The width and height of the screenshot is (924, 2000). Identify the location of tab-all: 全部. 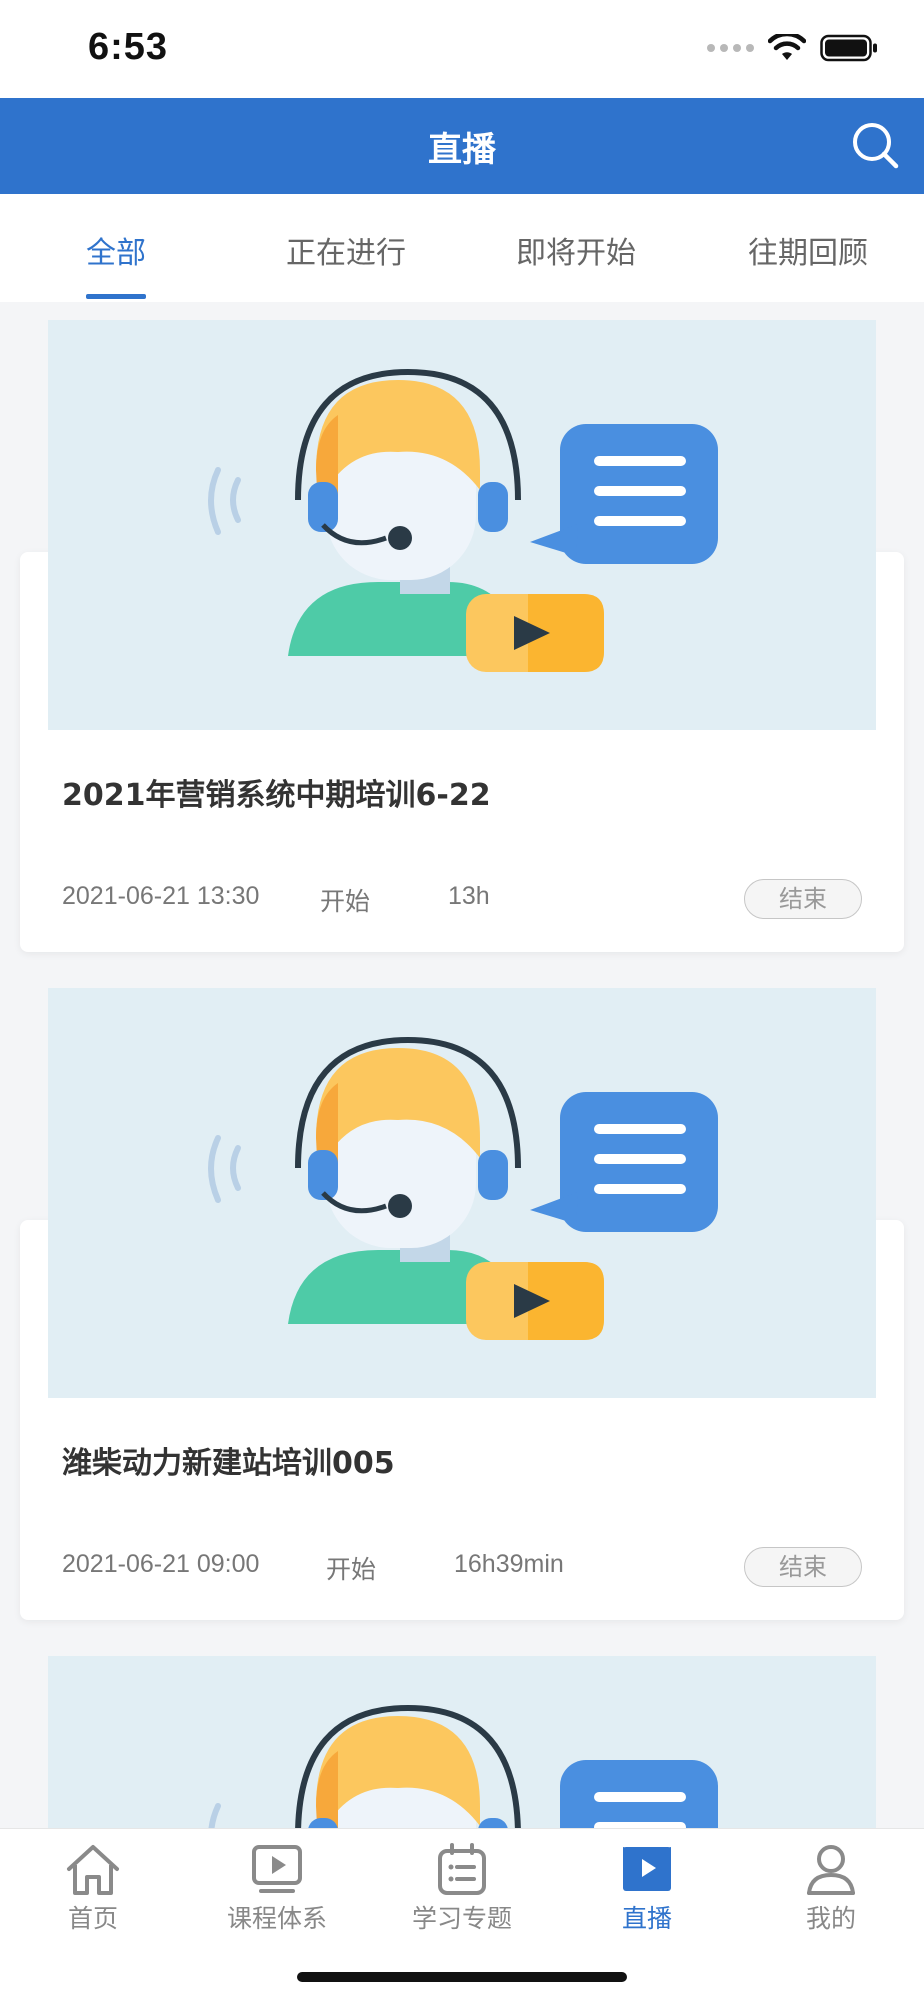
(116, 250).